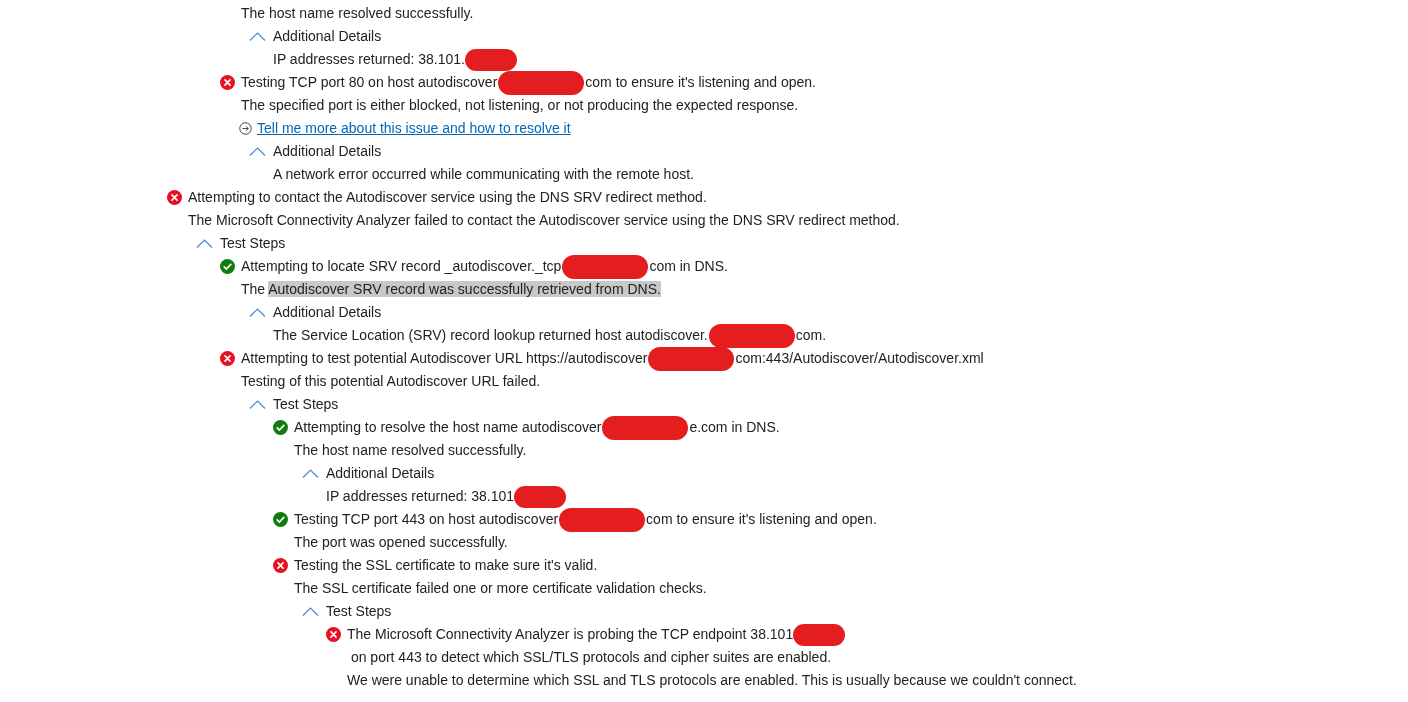  I want to click on line-text: Testing TCP port 443 on host autodiscover, so click(426, 519).